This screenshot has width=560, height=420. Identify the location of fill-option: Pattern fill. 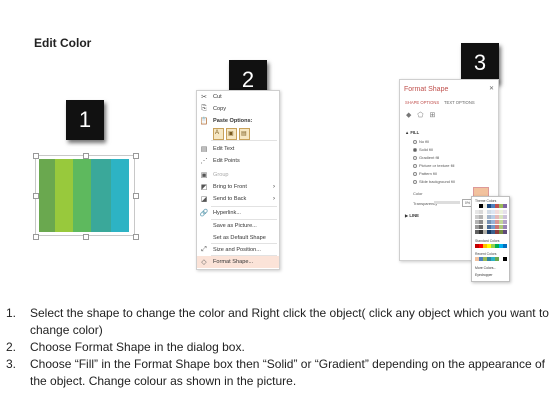
(425, 173).